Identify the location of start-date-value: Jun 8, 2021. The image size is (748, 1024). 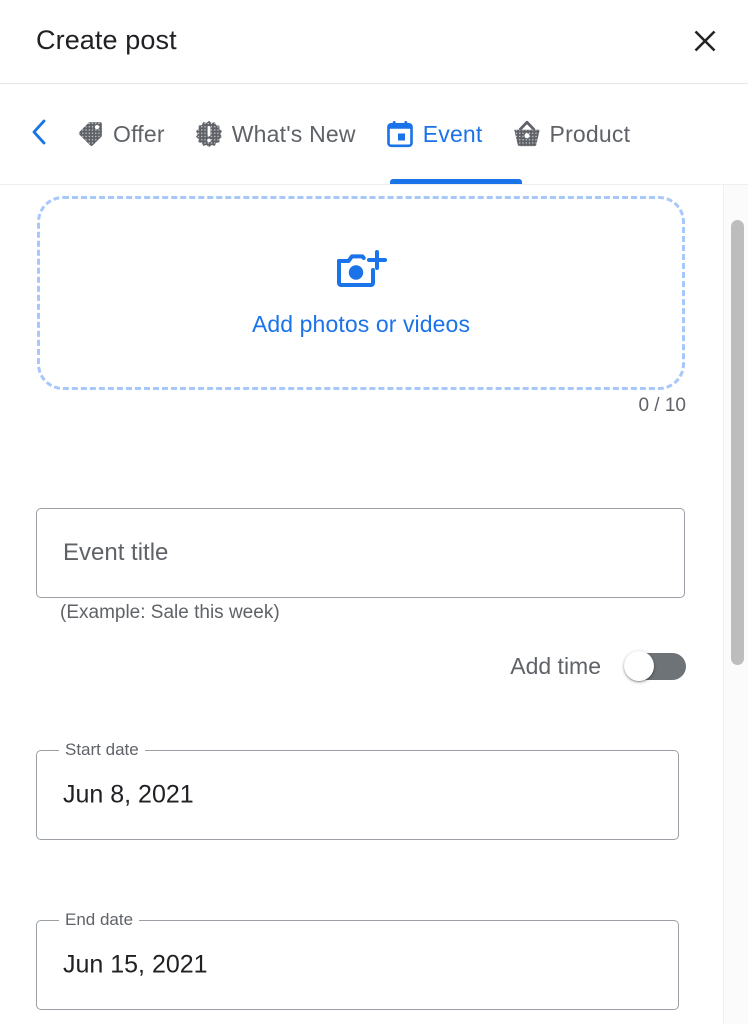
(128, 794).